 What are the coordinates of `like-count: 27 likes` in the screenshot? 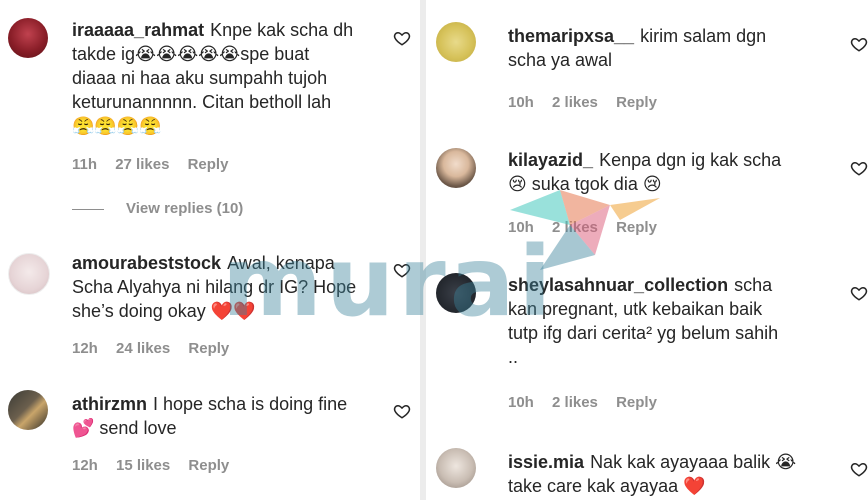 It's located at (142, 164).